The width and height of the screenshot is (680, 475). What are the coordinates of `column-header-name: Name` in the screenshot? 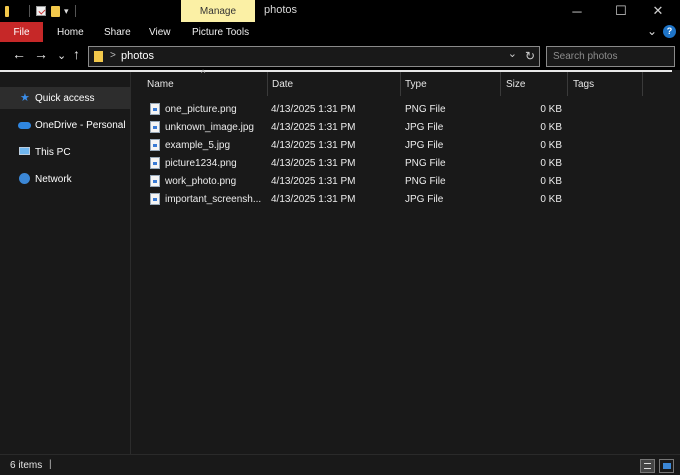 It's located at (160, 84).